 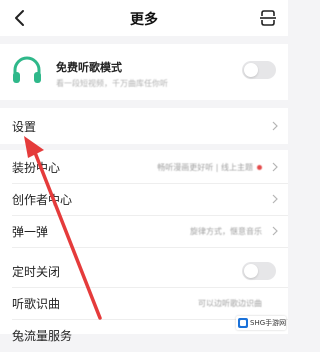 What do you see at coordinates (144, 271) in the screenshot?
I see `list-item-sleep-timer: 定时关闭` at bounding box center [144, 271].